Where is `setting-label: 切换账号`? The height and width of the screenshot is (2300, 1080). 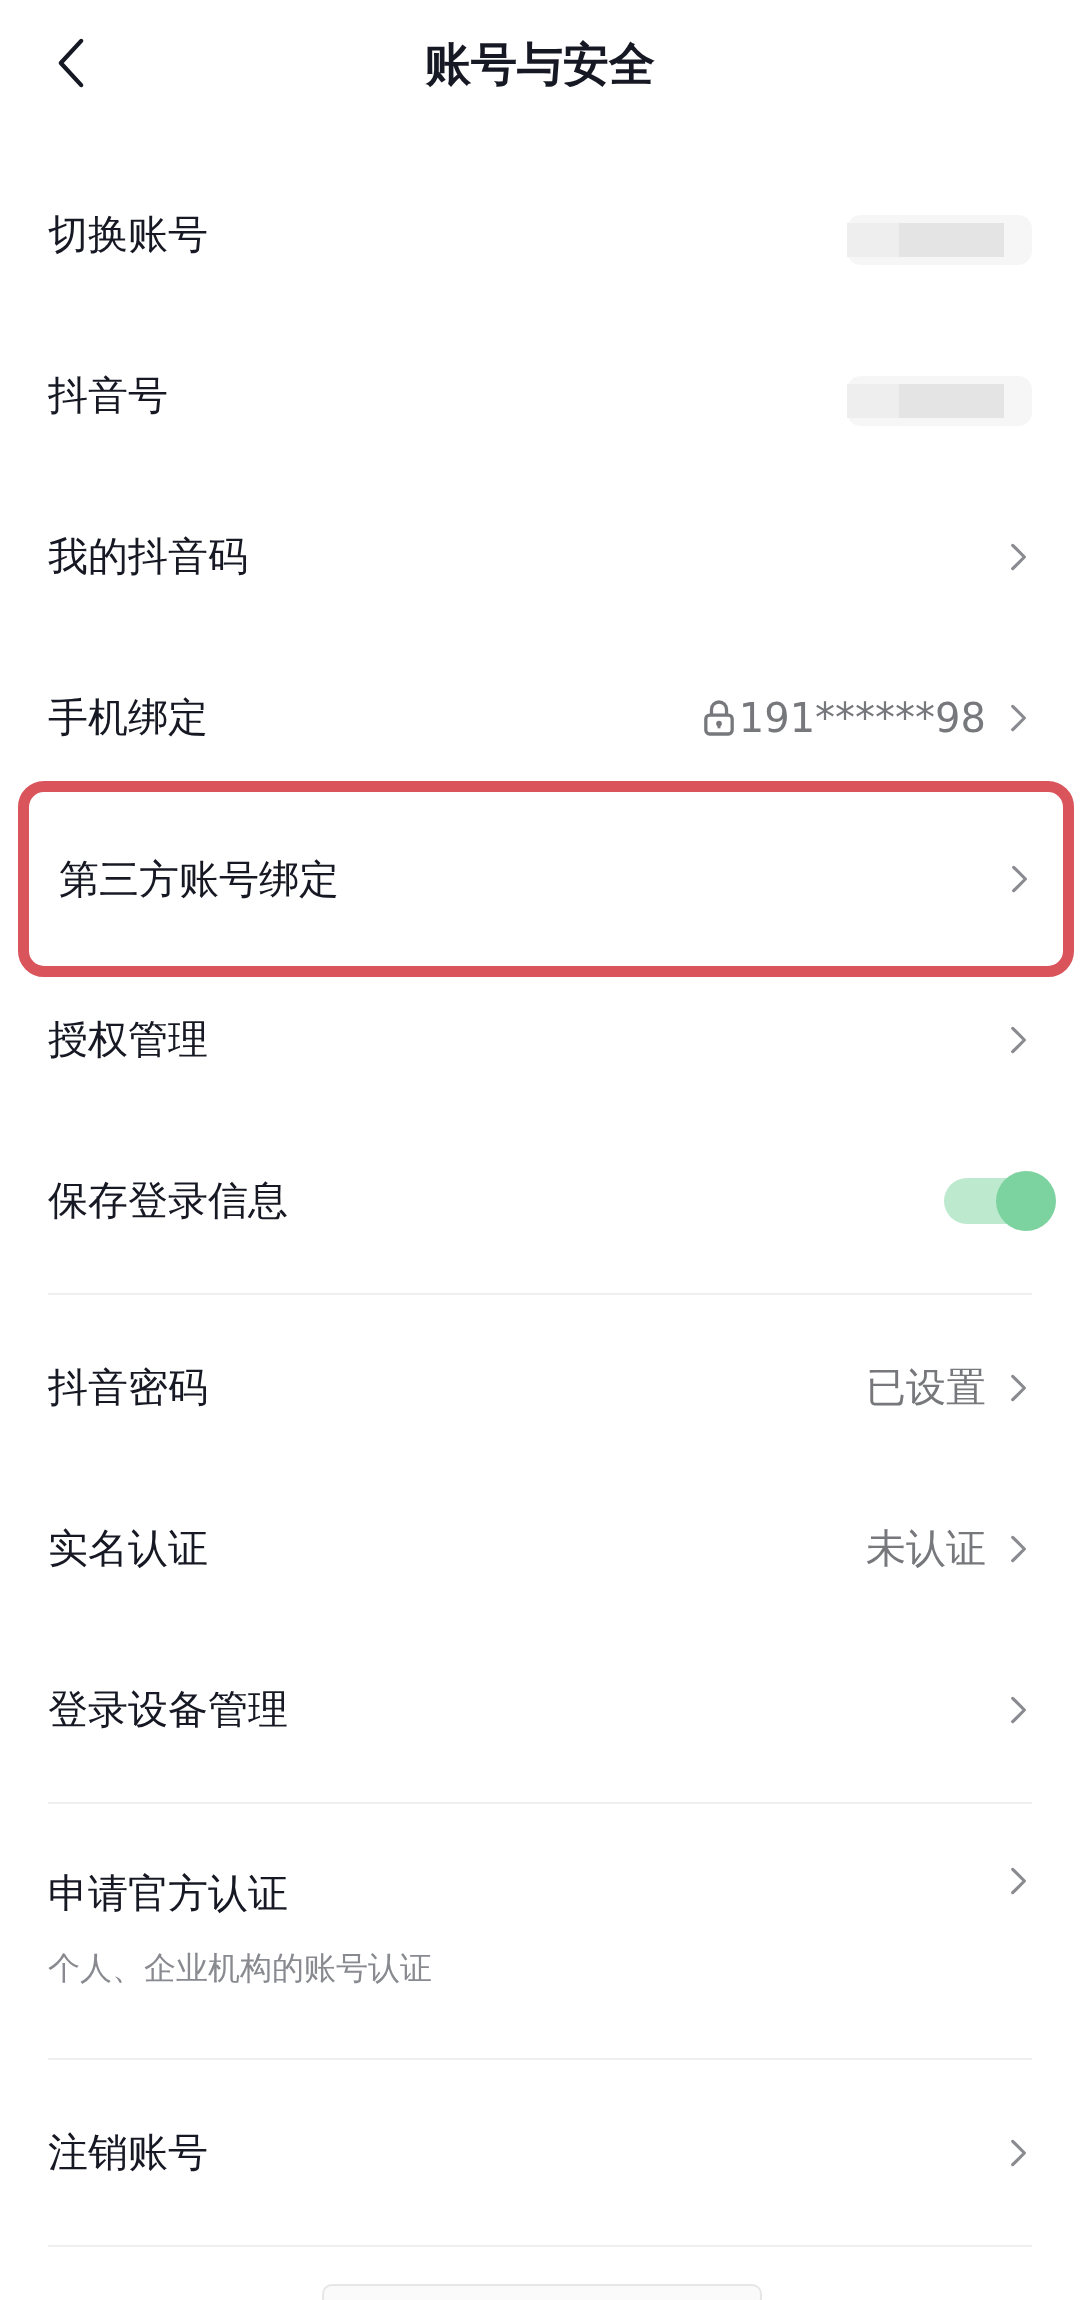 setting-label: 切换账号 is located at coordinates (128, 234).